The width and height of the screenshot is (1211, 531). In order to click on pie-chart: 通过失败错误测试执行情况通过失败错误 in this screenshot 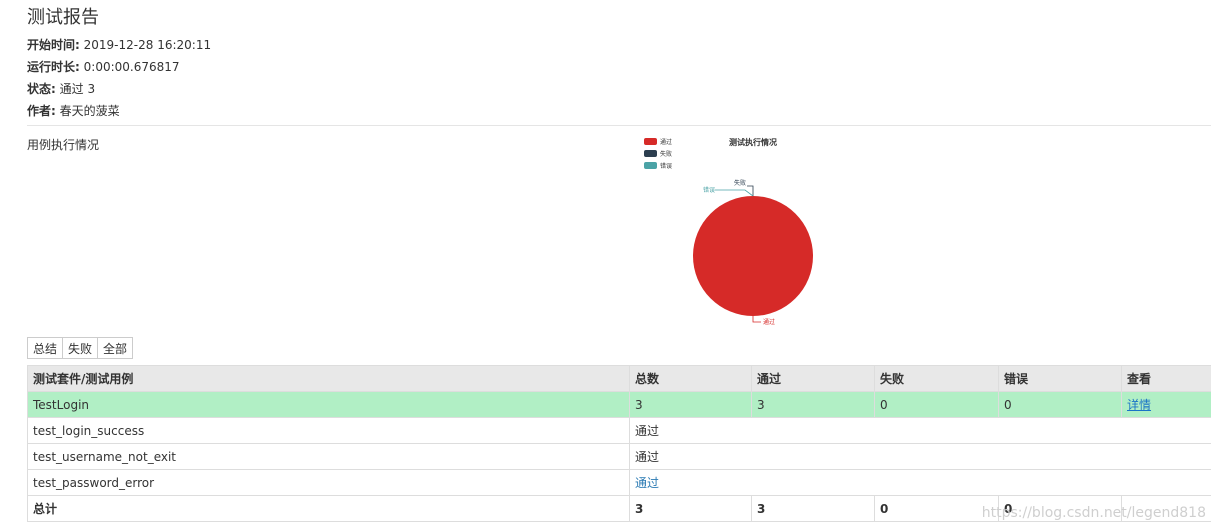, I will do `click(728, 231)`.